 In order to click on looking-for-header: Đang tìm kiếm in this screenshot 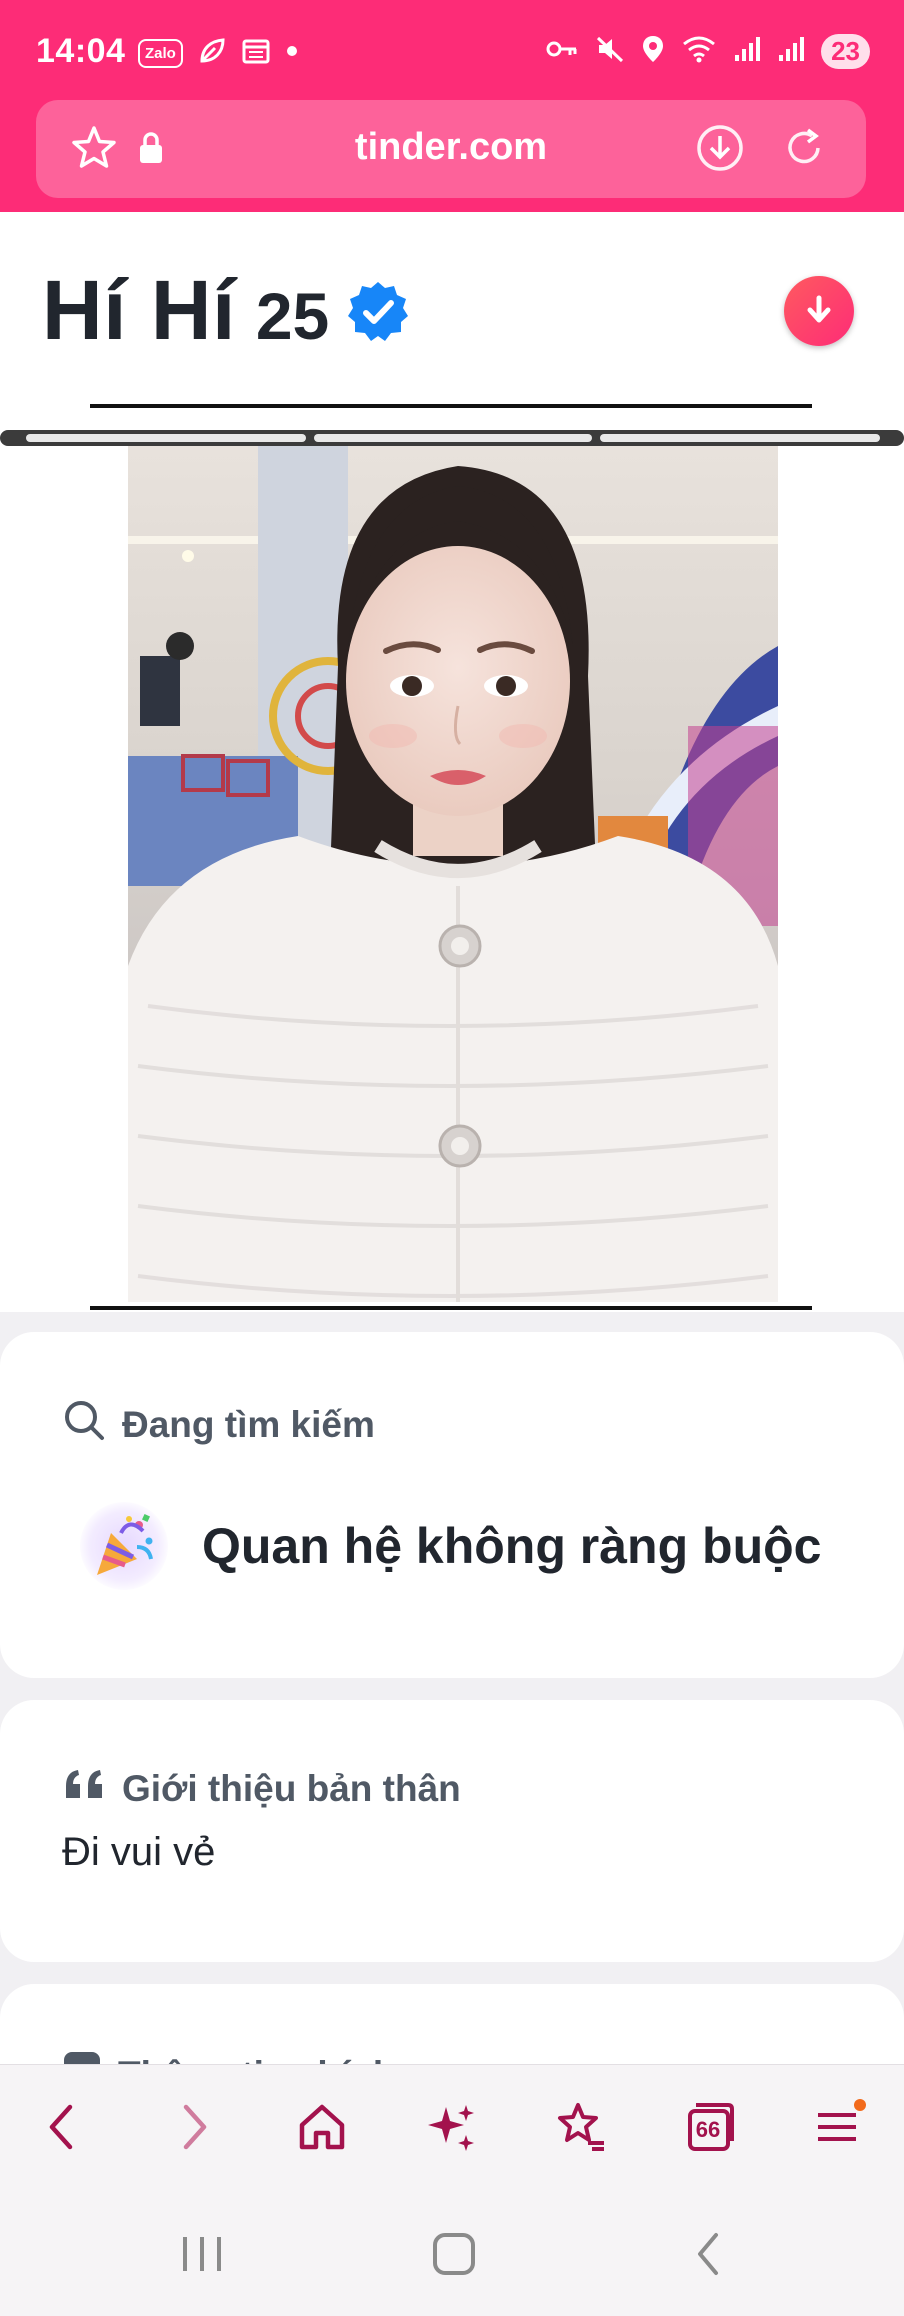, I will do `click(218, 1424)`.